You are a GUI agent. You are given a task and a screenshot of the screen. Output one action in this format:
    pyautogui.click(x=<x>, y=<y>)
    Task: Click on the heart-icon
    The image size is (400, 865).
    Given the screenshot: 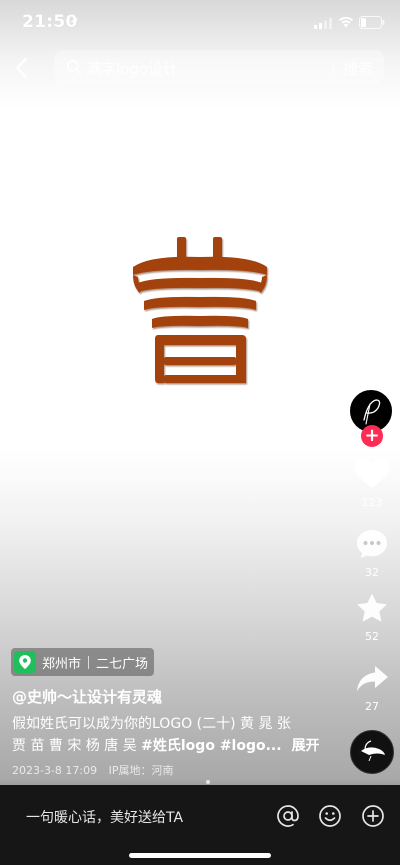 What is the action you would take?
    pyautogui.click(x=372, y=473)
    